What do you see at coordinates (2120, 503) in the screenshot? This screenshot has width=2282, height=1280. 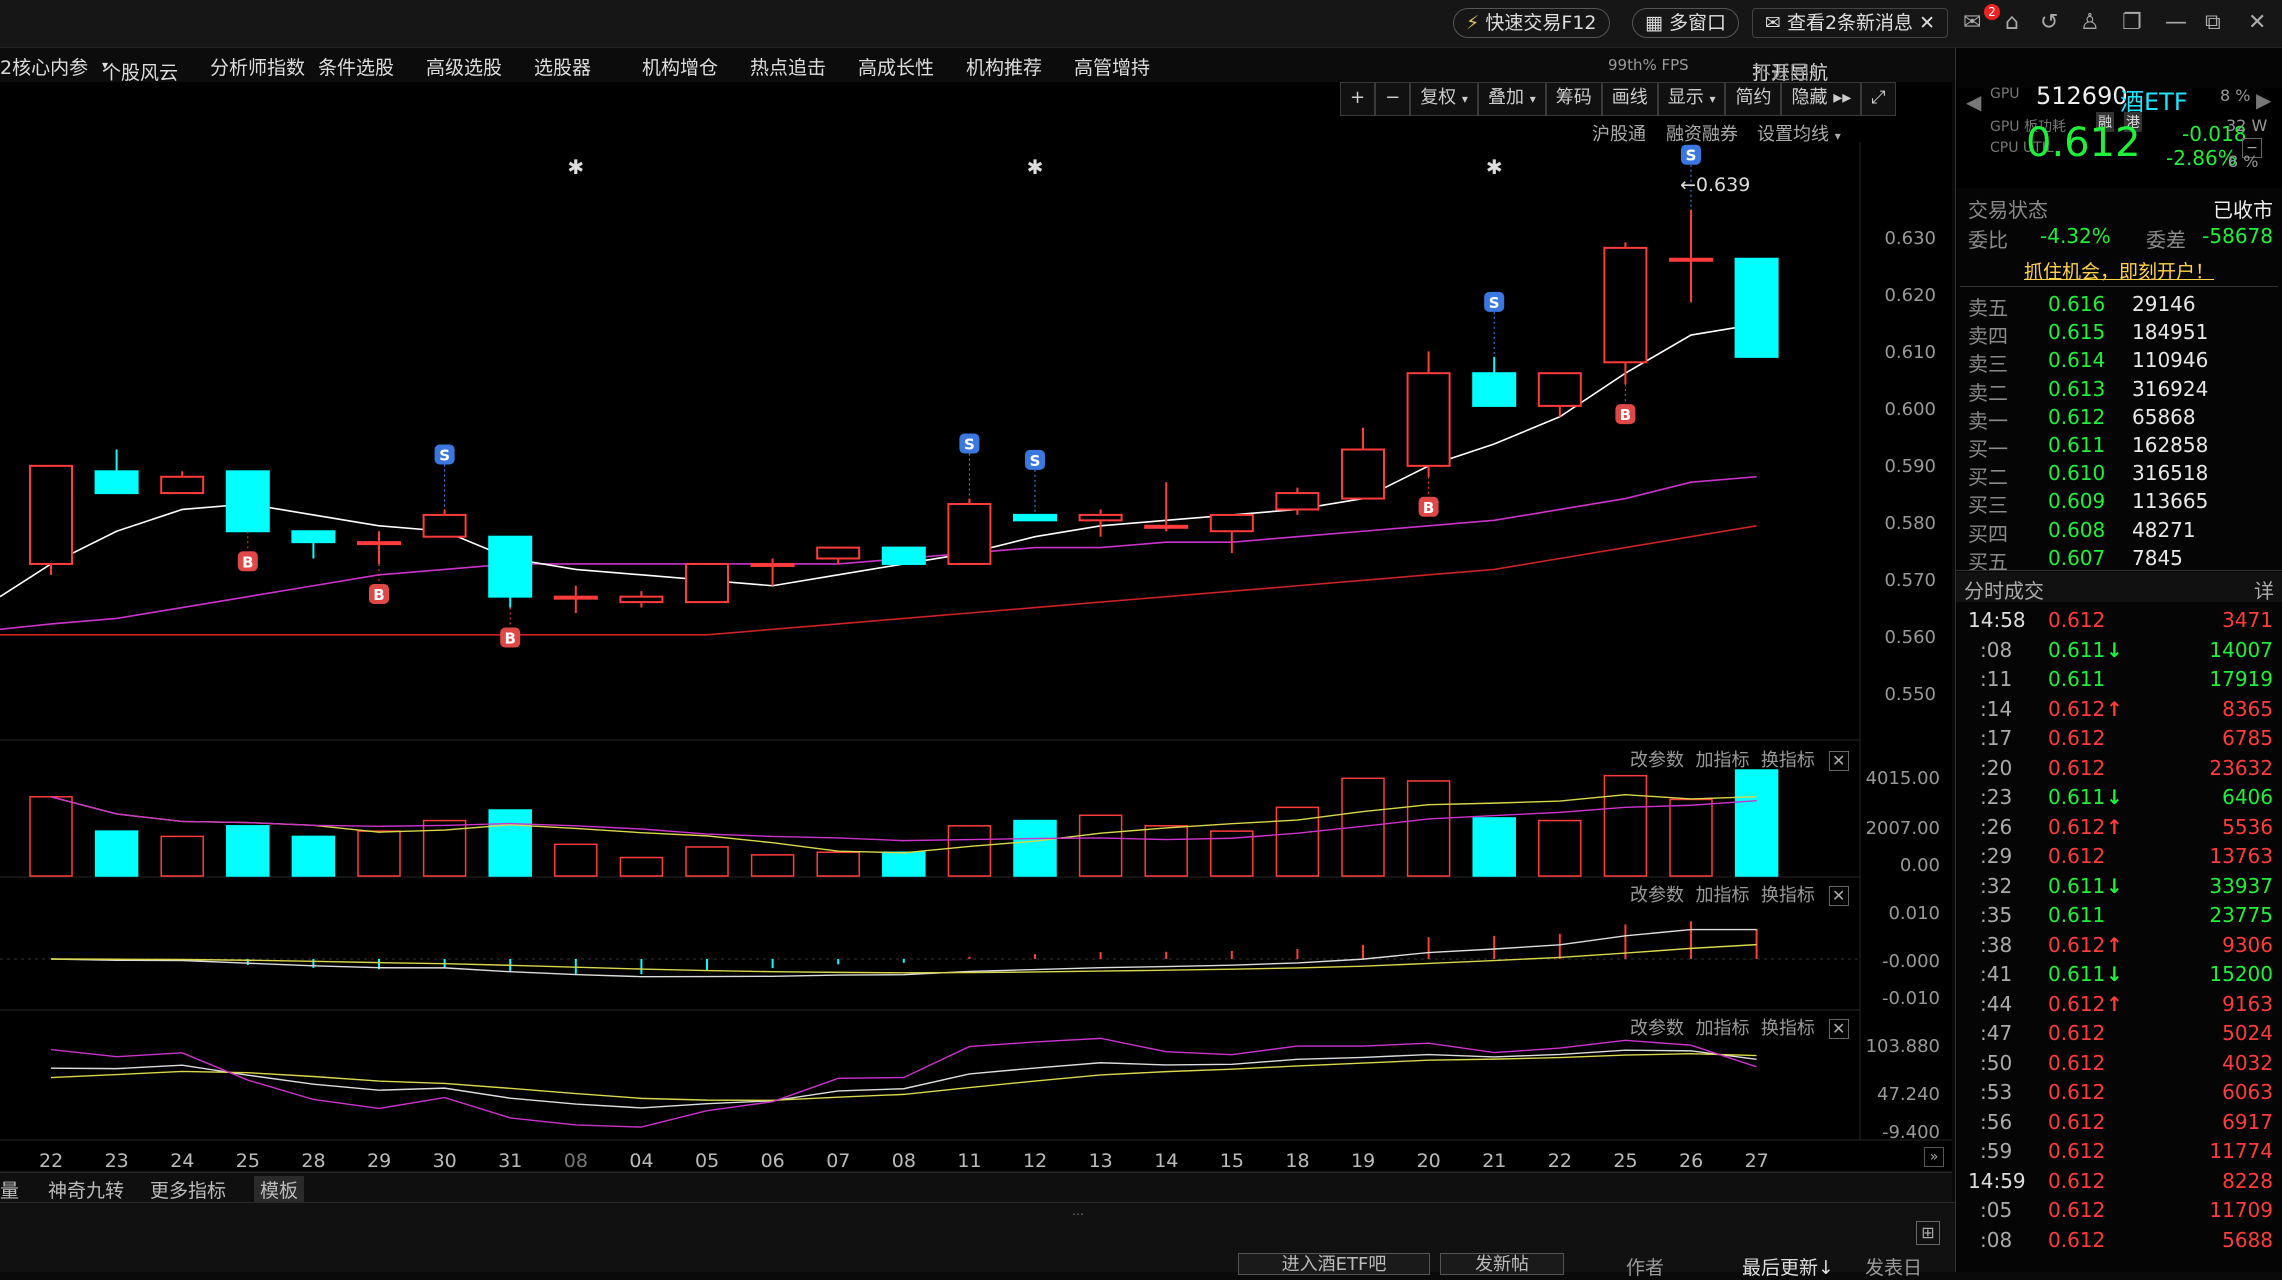 I see `bid-row: 买三 0.609 113665` at bounding box center [2120, 503].